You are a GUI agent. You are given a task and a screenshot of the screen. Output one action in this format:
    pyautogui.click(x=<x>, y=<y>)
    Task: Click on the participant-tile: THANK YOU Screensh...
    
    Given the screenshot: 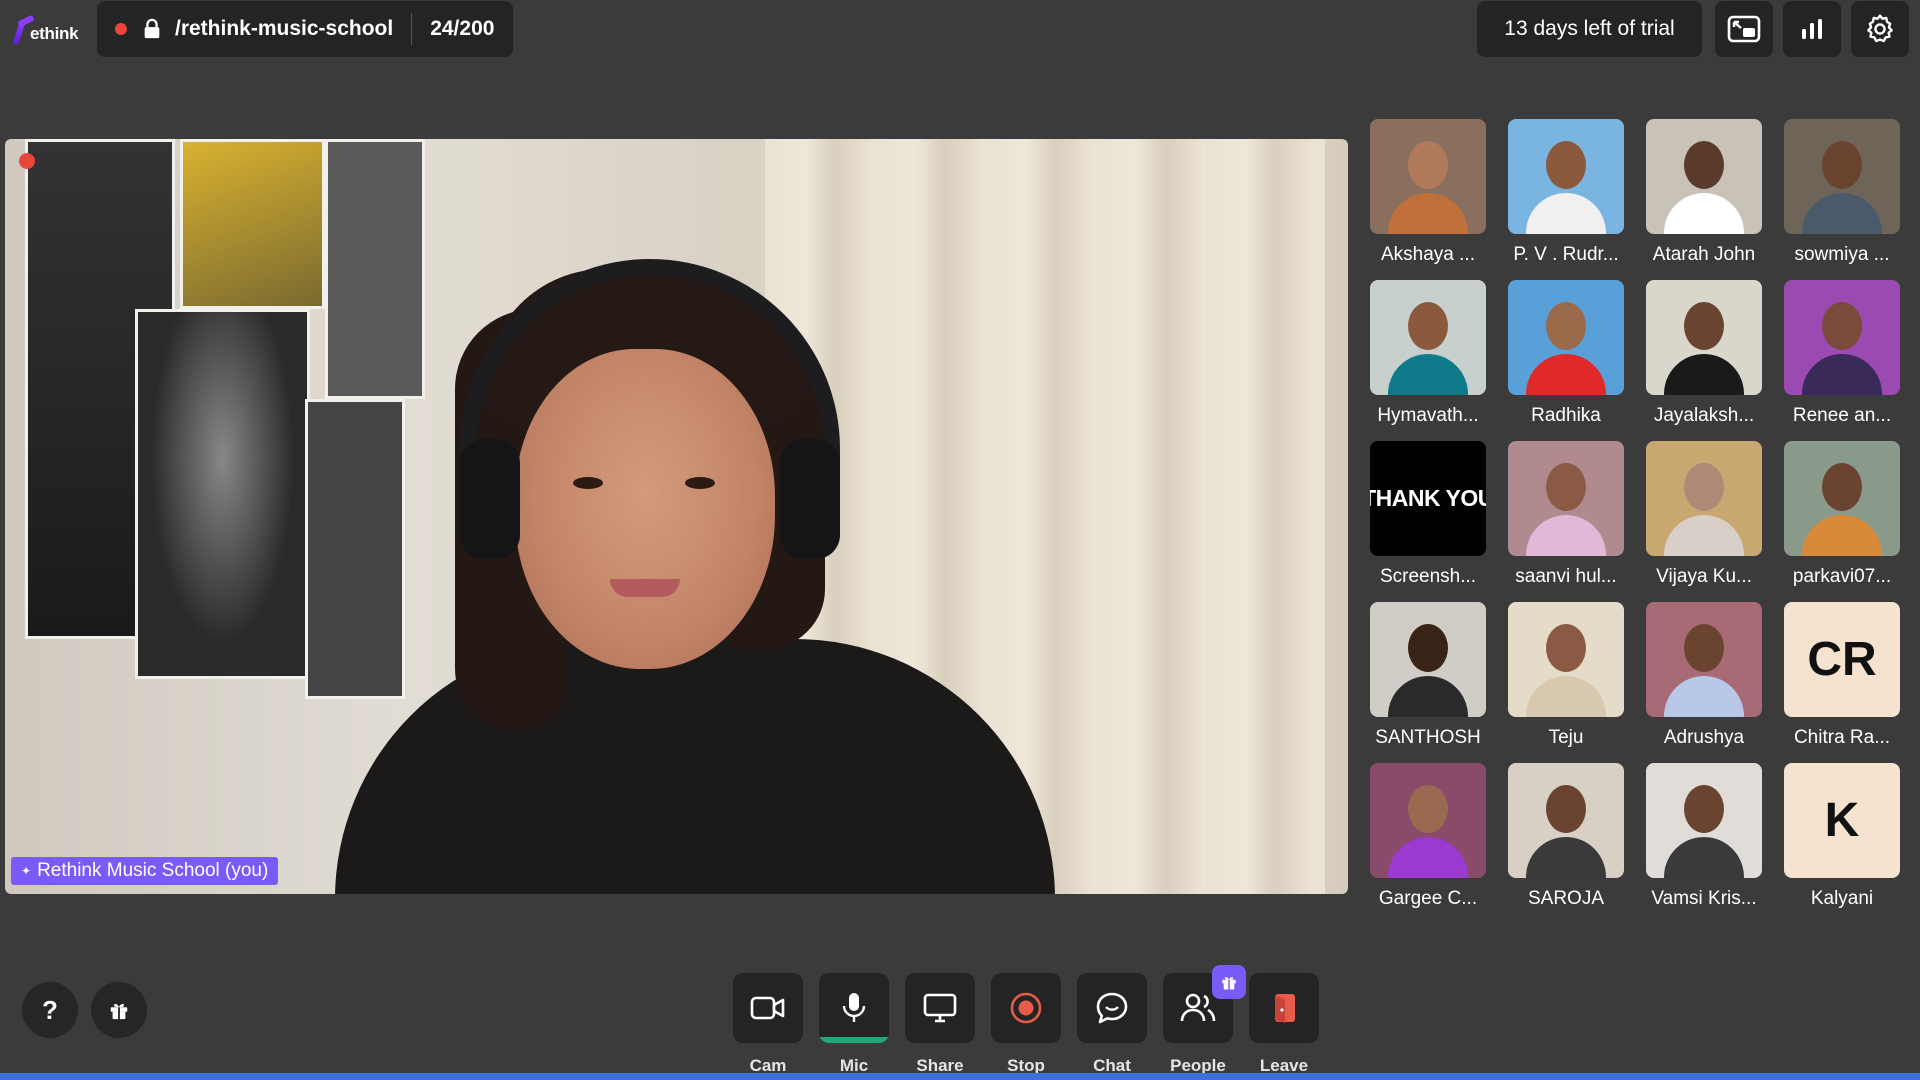 What is the action you would take?
    pyautogui.click(x=1428, y=514)
    